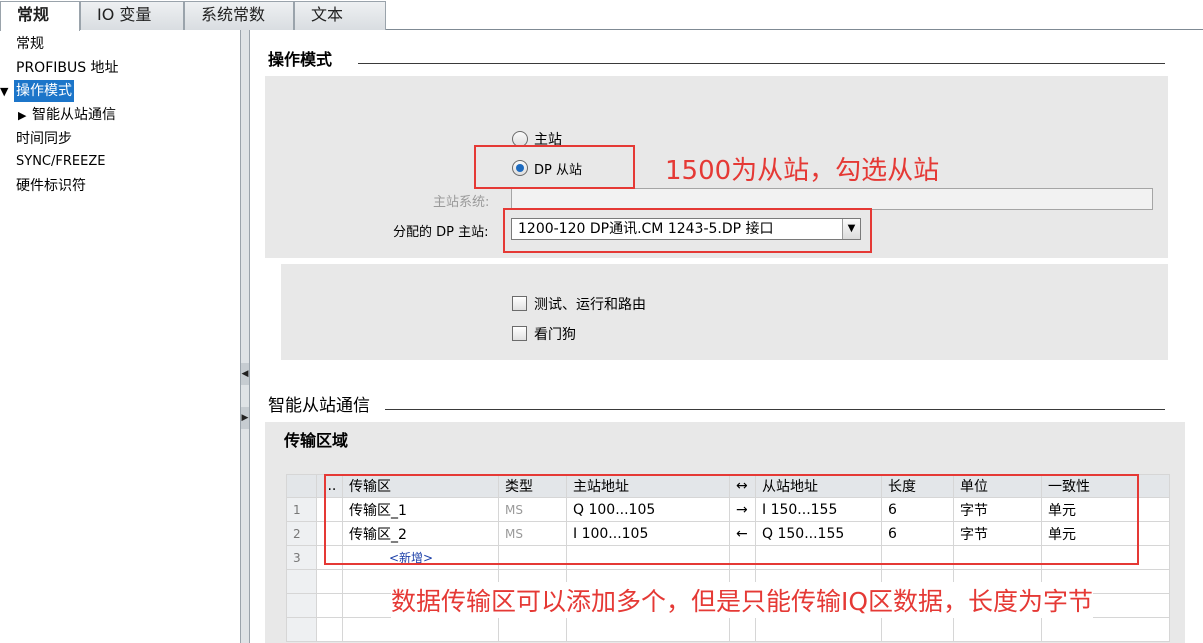  Describe the element at coordinates (40, 16) in the screenshot. I see `tab-general: 常规` at that location.